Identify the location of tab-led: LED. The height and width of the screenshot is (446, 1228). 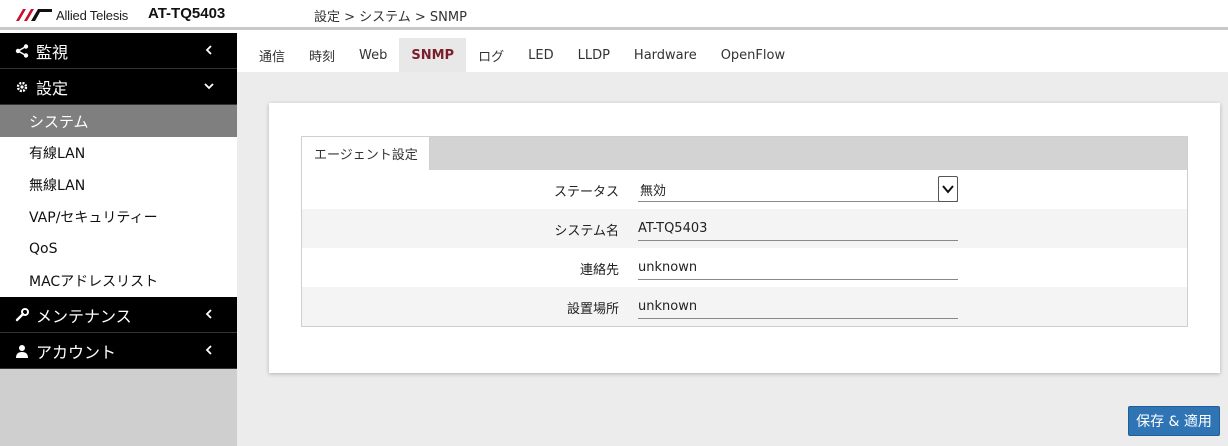
(540, 55).